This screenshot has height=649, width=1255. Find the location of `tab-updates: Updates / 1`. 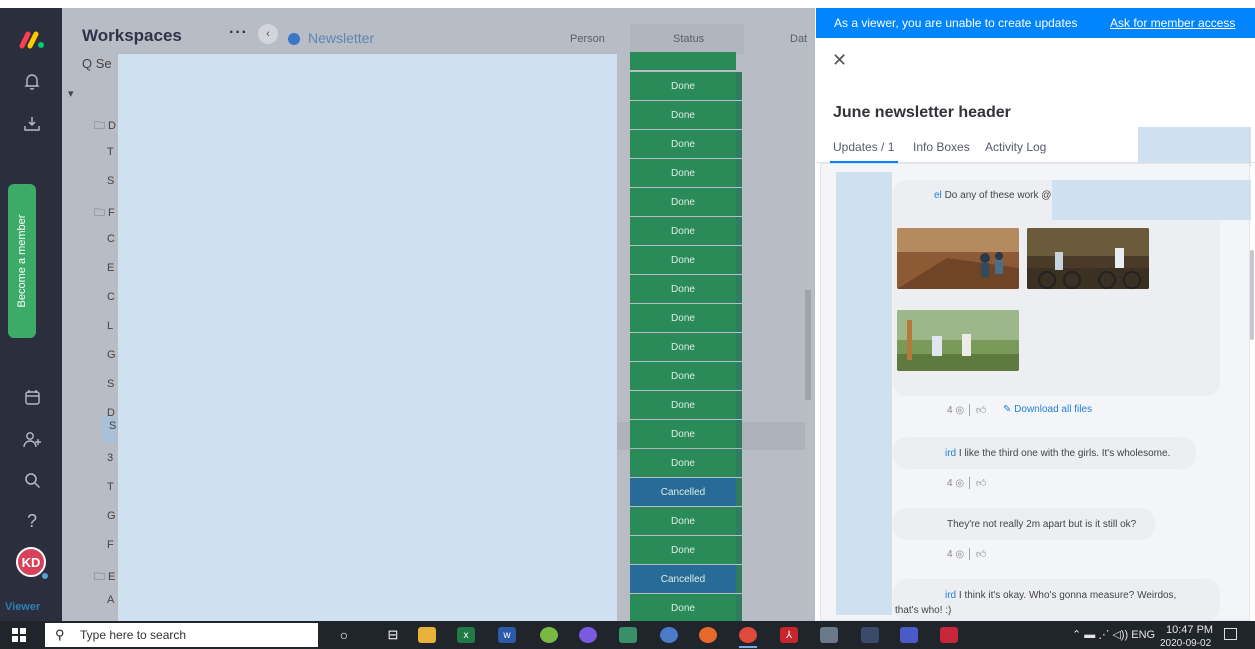

tab-updates: Updates / 1 is located at coordinates (863, 147).